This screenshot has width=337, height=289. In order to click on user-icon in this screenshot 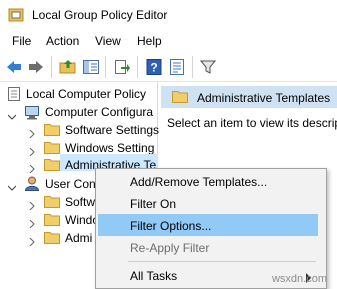, I will do `click(32, 183)`.